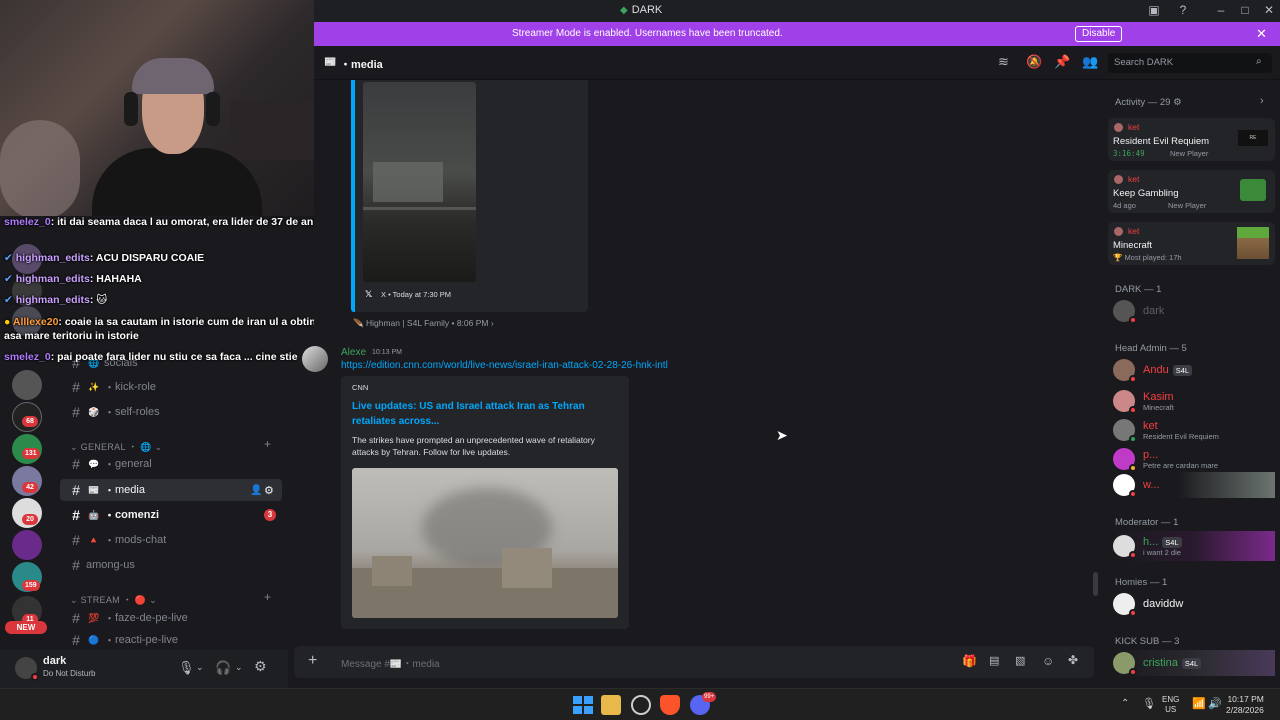 The width and height of the screenshot is (1280, 720). I want to click on member-item: Andu S4L, so click(1194, 370).